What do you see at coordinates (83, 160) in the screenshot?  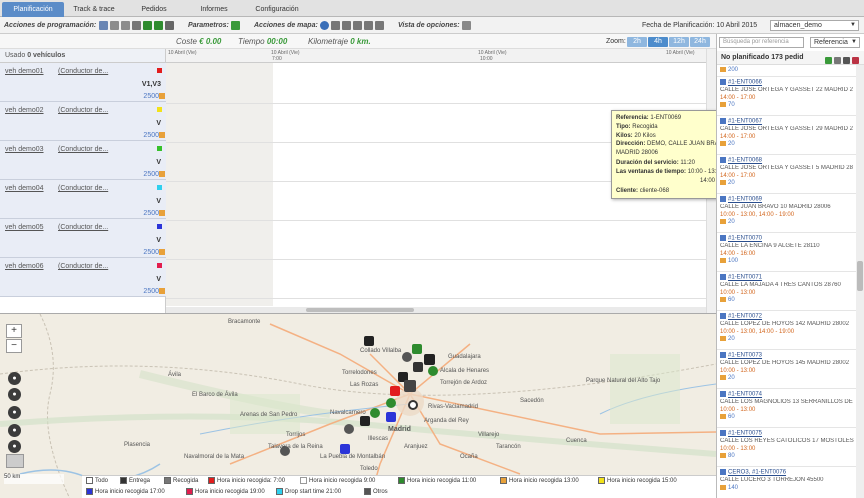 I see `vehicle-row: veh demo03 (Conductor de... V 2500` at bounding box center [83, 160].